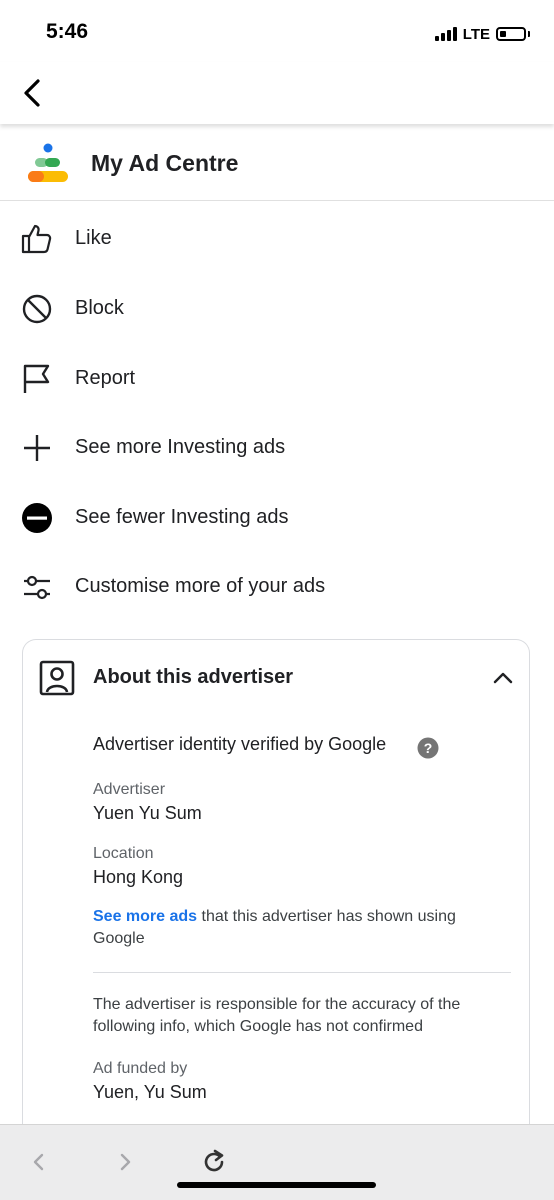 This screenshot has width=554, height=1200. Describe the element at coordinates (123, 853) in the screenshot. I see `location-label: Location` at that location.